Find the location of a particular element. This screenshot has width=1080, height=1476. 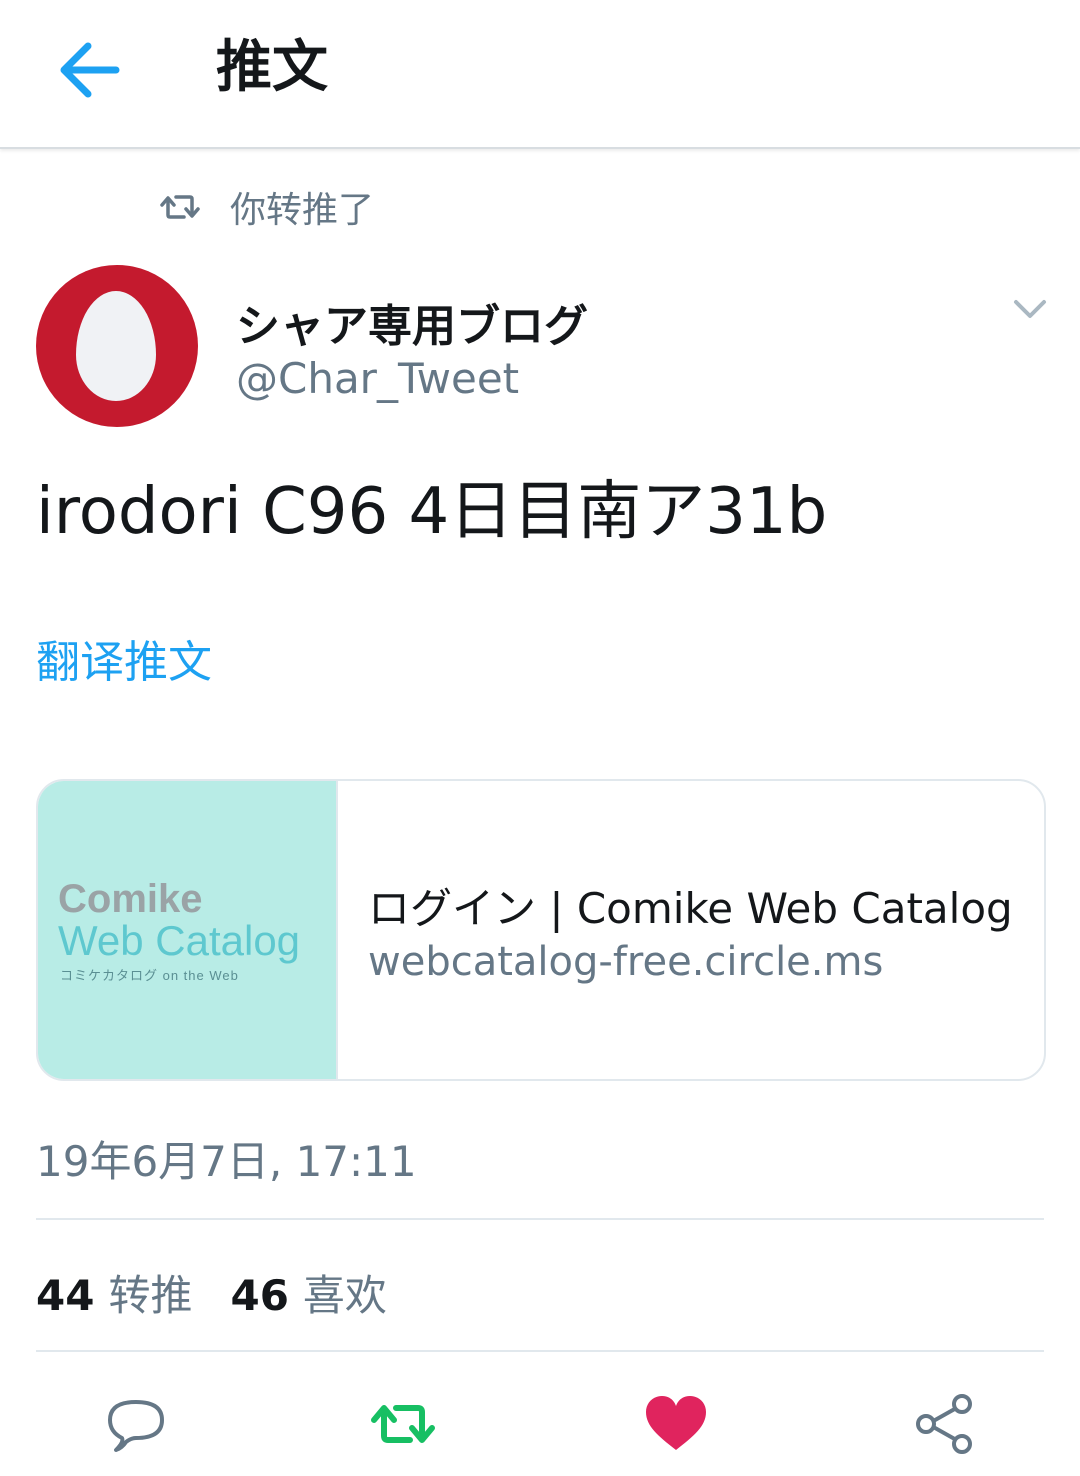

heart-icon is located at coordinates (676, 1423).